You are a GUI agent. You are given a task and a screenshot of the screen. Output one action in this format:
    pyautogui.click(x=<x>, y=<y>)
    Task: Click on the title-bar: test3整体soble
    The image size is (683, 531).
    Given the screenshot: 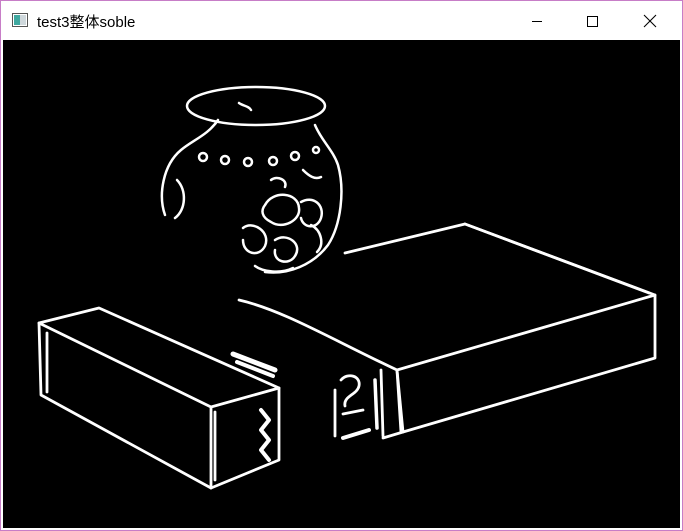 What is the action you would take?
    pyautogui.click(x=341, y=20)
    